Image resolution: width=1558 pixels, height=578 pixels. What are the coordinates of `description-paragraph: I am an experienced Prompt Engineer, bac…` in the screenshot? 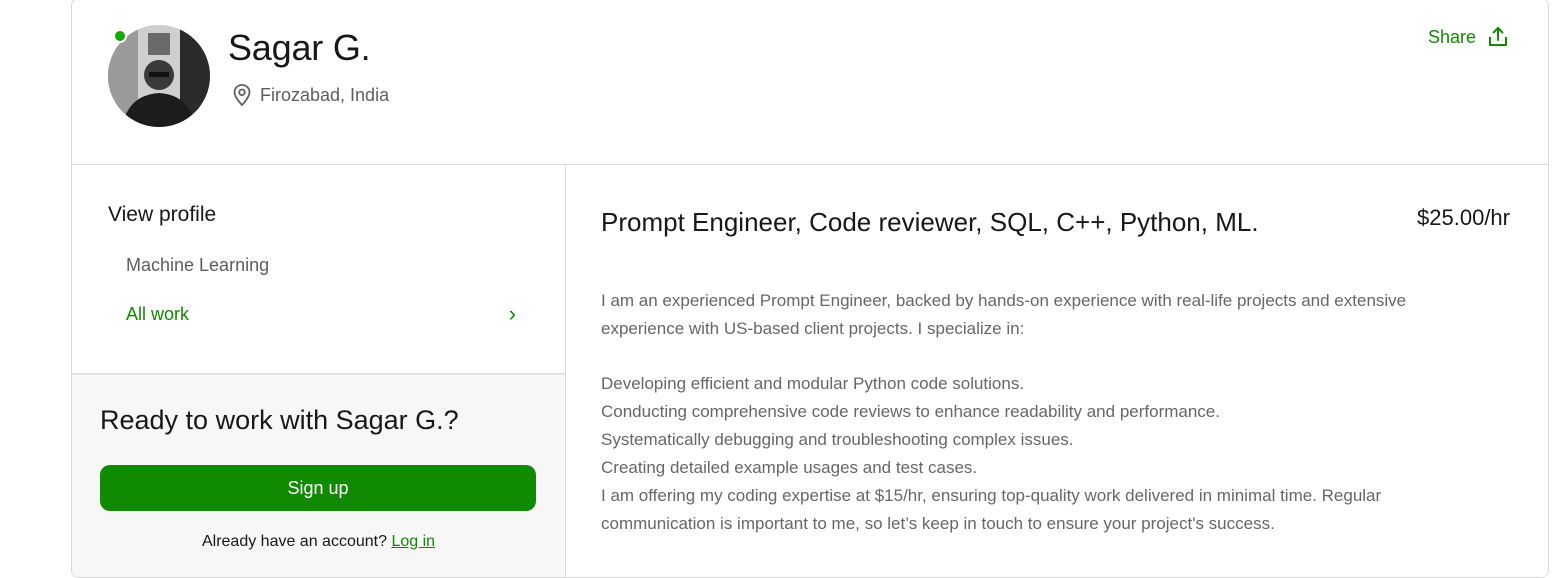 It's located at (1004, 314).